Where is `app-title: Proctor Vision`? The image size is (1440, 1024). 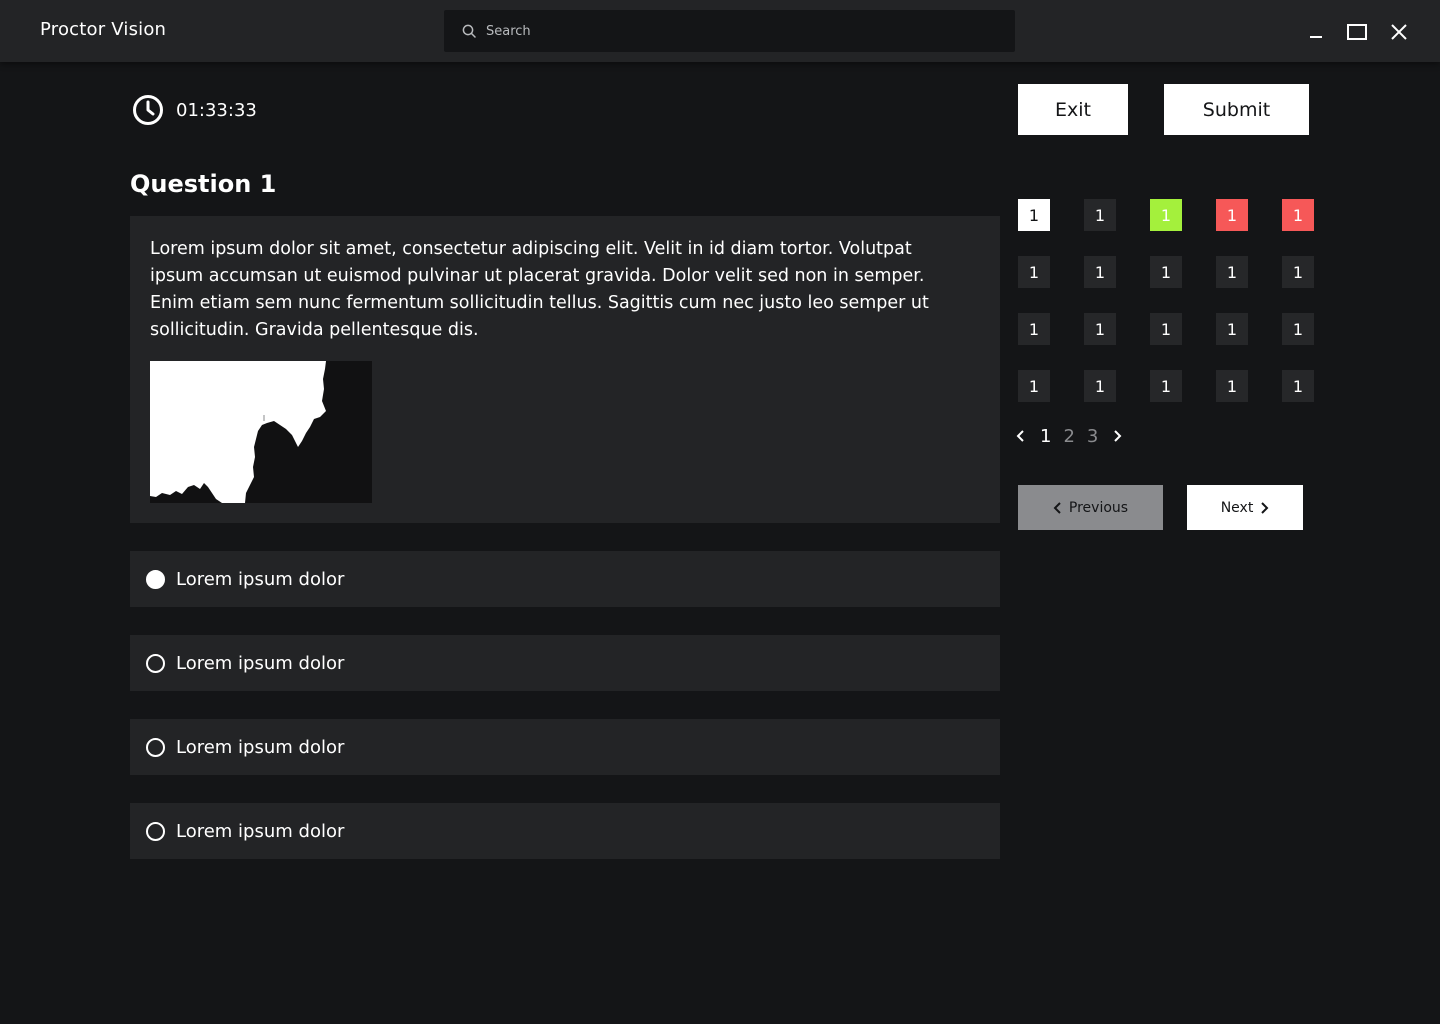
app-title: Proctor Vision is located at coordinates (103, 29).